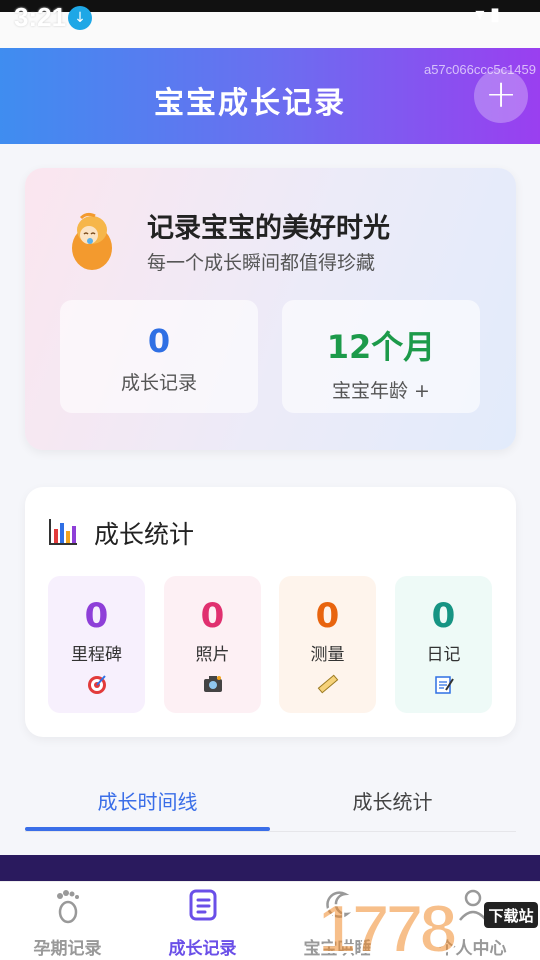  I want to click on photos-count: 0, so click(212, 616).